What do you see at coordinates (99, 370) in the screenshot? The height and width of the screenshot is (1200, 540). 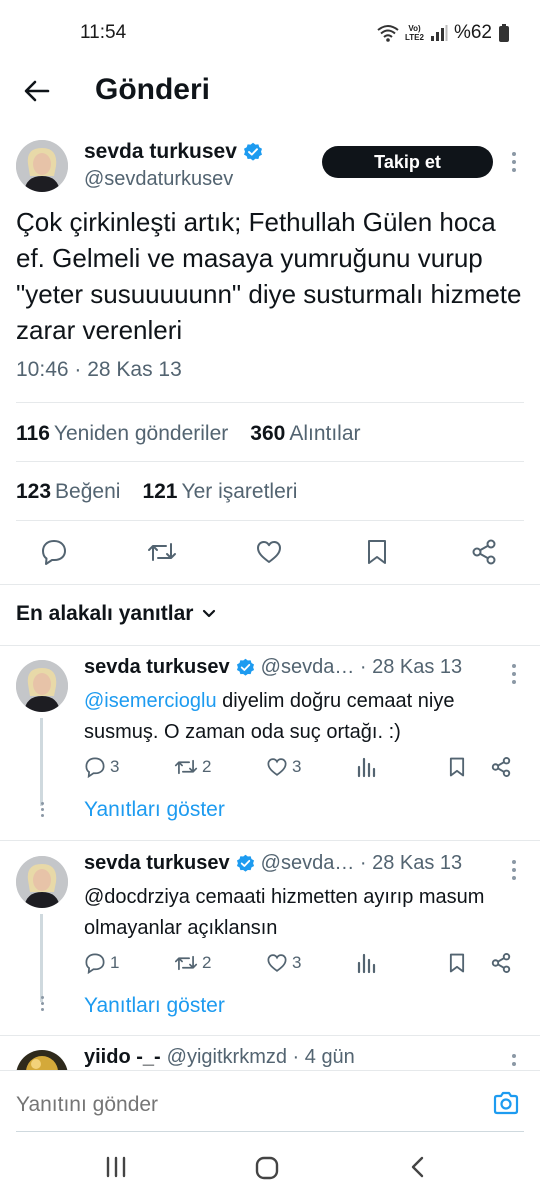 I see `post-timestamp: 10:46 · 28 Kas 13` at bounding box center [99, 370].